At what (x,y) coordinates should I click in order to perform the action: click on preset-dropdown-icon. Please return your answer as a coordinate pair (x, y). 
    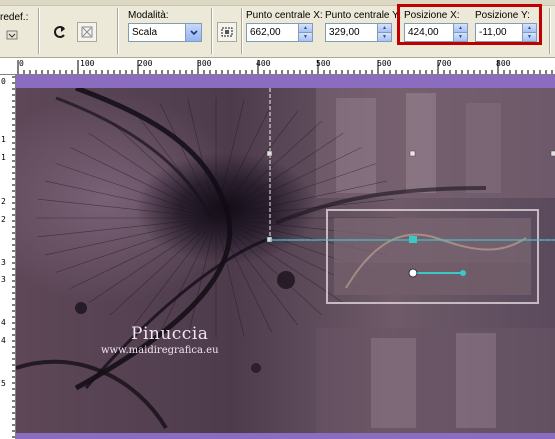
    Looking at the image, I should click on (12, 35).